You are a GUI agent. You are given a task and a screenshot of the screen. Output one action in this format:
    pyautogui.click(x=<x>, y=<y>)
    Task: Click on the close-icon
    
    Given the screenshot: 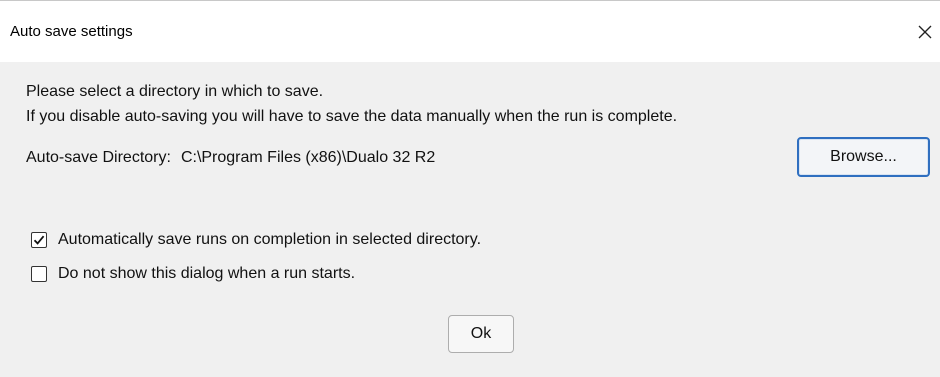 What is the action you would take?
    pyautogui.click(x=925, y=32)
    